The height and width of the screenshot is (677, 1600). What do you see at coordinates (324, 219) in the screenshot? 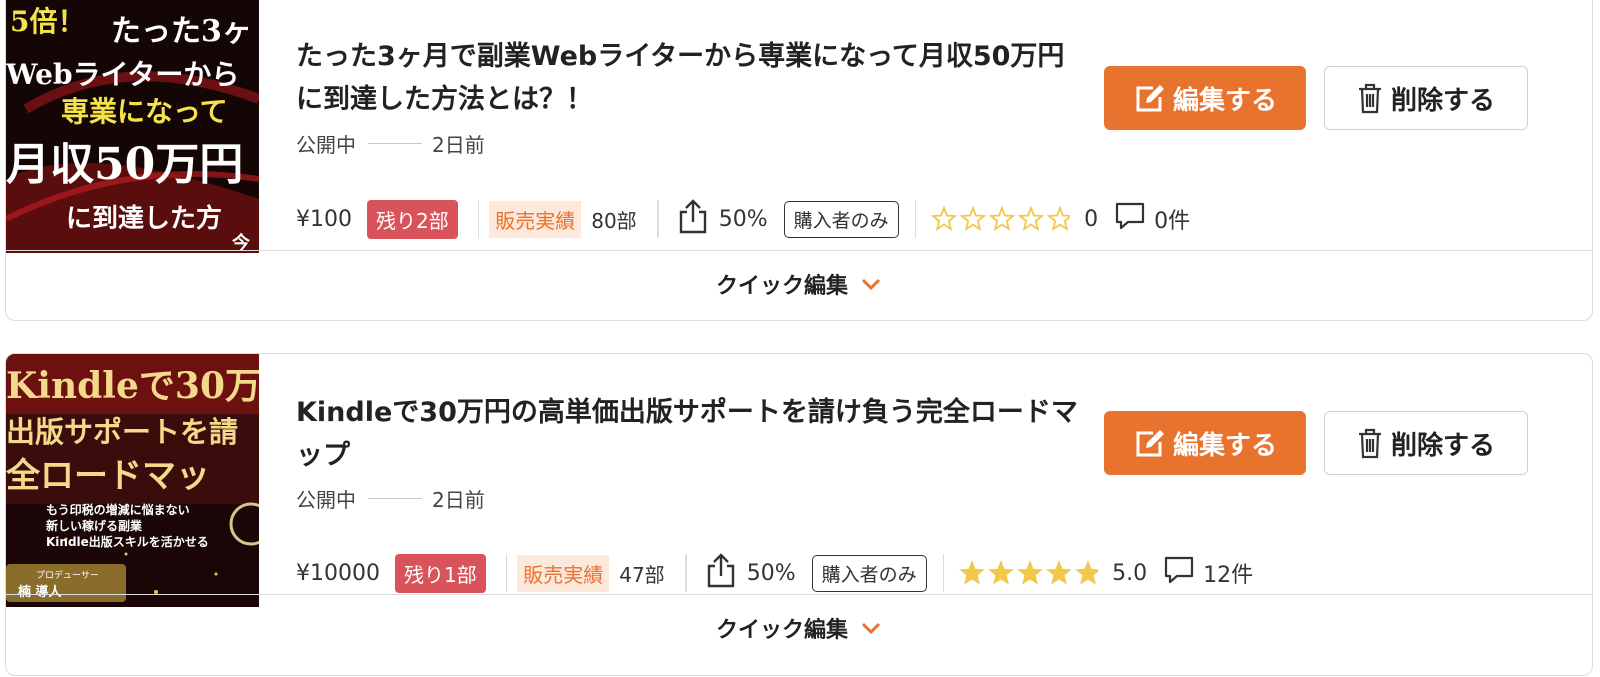
I see `price: ¥100` at bounding box center [324, 219].